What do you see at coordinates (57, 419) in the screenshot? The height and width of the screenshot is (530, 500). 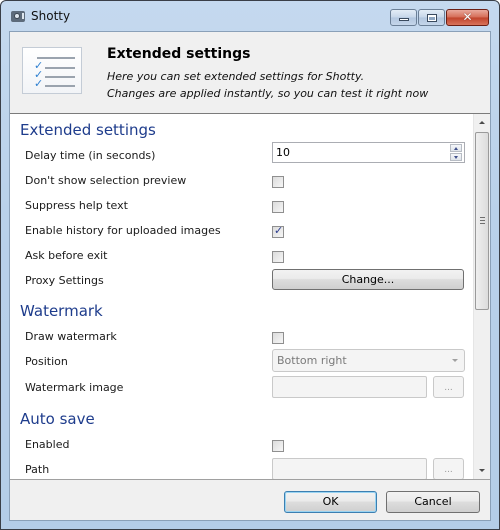 I see `section-title-autosave: Auto save` at bounding box center [57, 419].